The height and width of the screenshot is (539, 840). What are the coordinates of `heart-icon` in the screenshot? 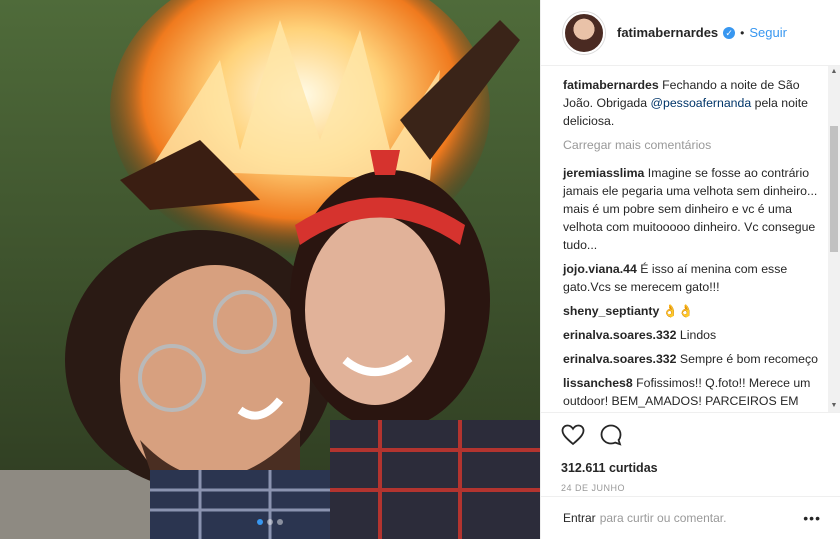 It's located at (573, 436).